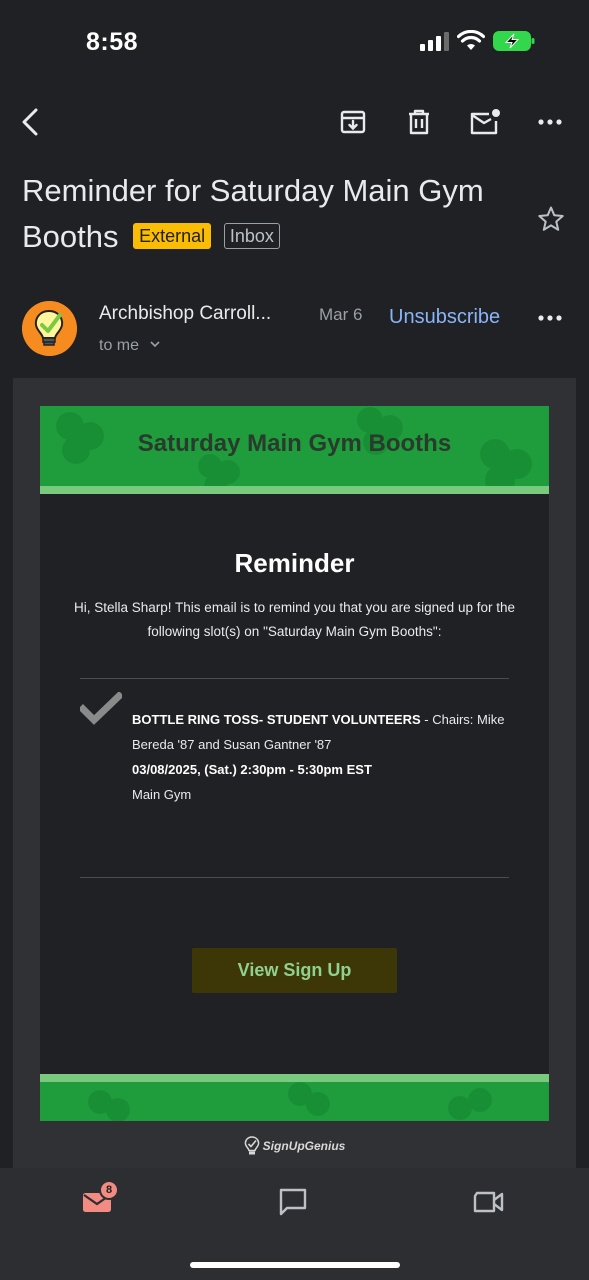  I want to click on slot-datetime: 03/08/2025, (Sat.) 2:30pm - 5:30pm EST, so click(252, 769).